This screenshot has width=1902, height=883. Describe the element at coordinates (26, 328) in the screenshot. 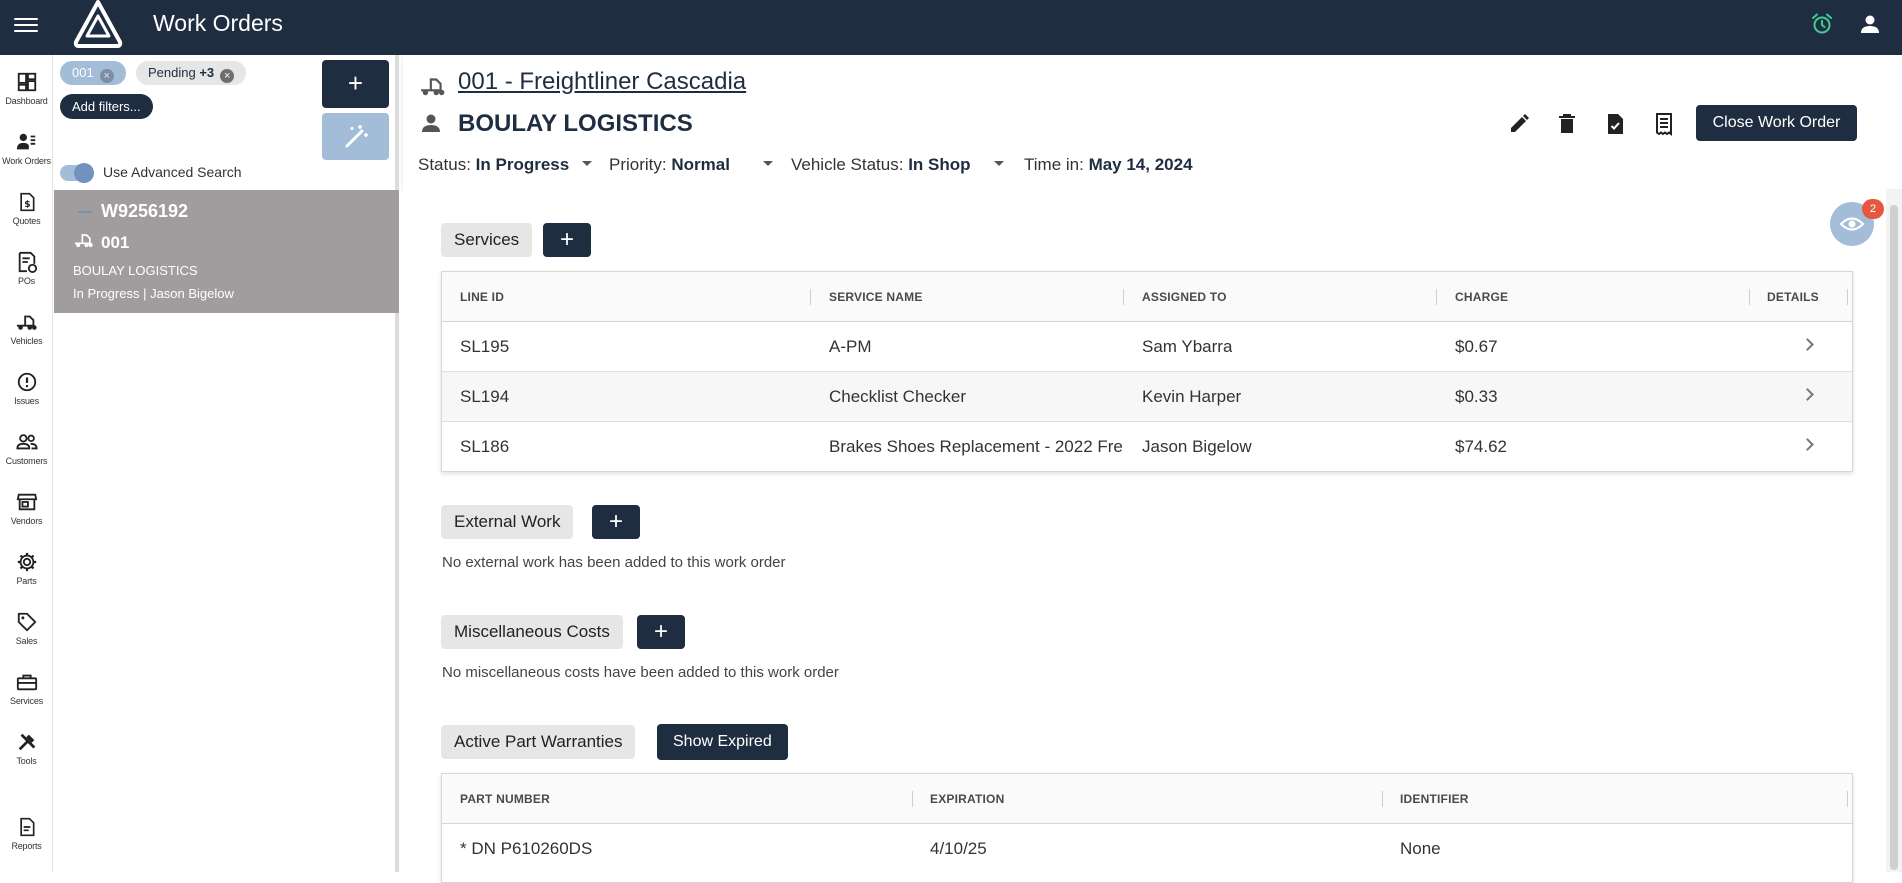

I see `nav-item-vehicles: Vehicles` at that location.